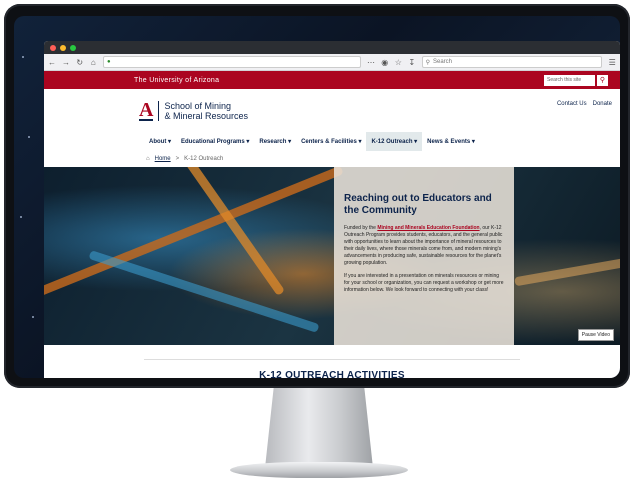 The width and height of the screenshot is (636, 490). Describe the element at coordinates (332, 374) in the screenshot. I see `section-title: K-12 OUTREACH ACTIVITIES` at that location.